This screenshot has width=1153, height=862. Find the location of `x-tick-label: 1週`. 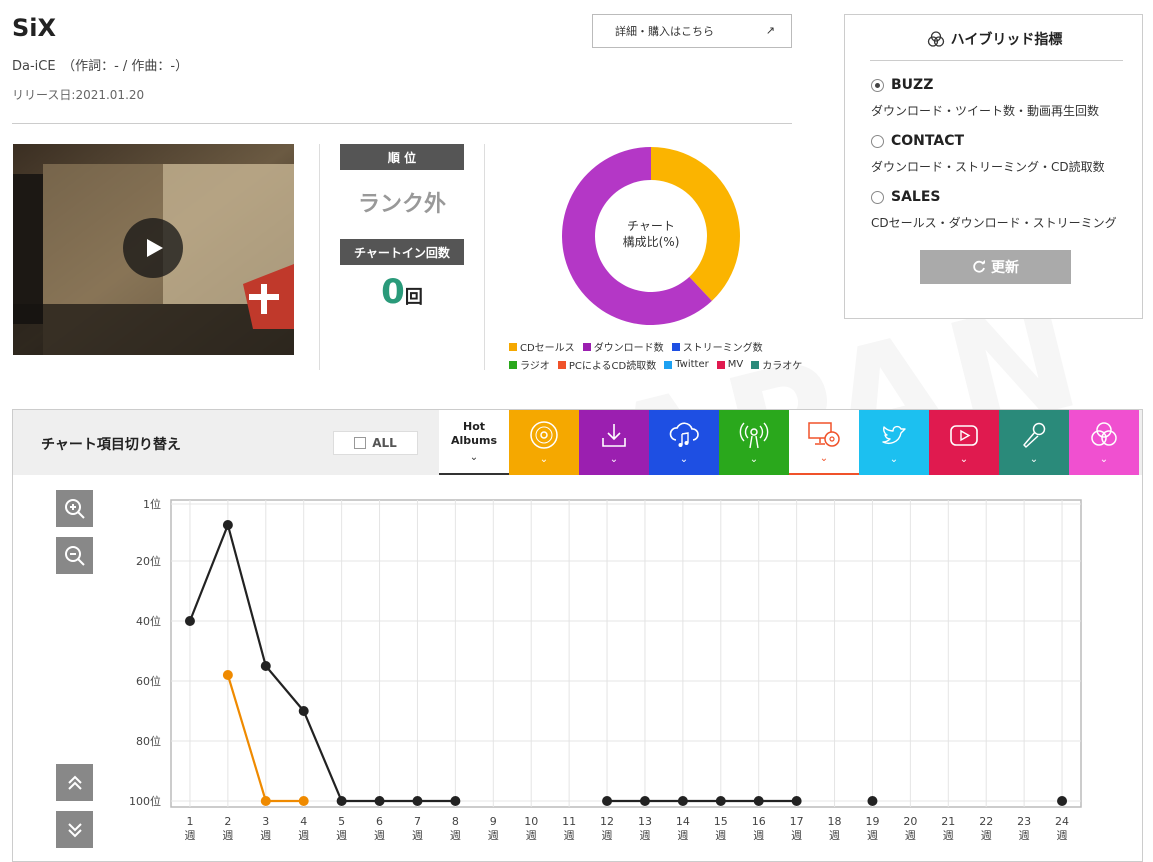

x-tick-label: 1週 is located at coordinates (189, 828).